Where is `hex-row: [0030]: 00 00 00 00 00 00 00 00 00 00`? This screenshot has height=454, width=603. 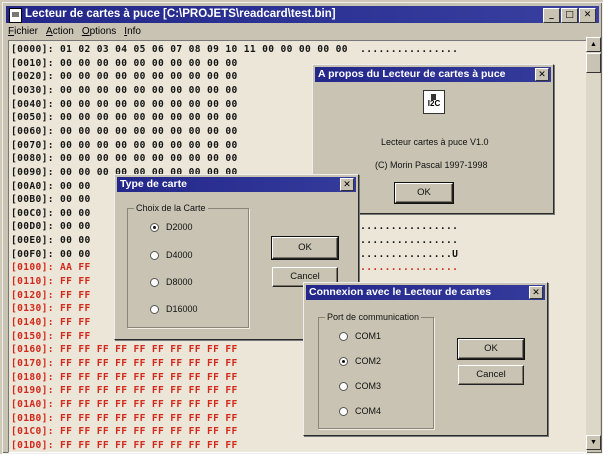 hex-row: [0030]: 00 00 00 00 00 00 00 00 00 00 is located at coordinates (124, 90).